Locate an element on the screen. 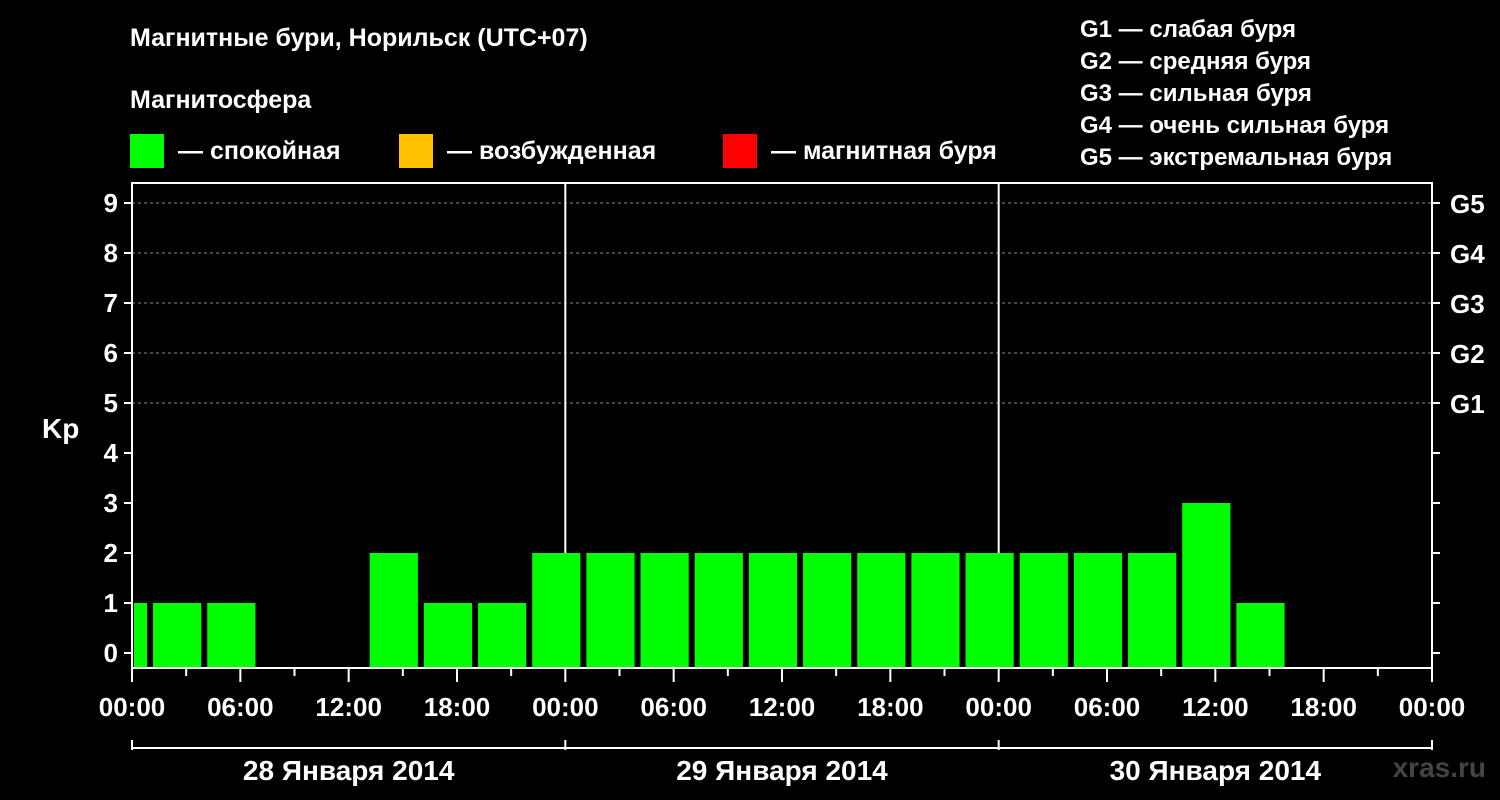  g-tick-label: G3 is located at coordinates (1467, 304).